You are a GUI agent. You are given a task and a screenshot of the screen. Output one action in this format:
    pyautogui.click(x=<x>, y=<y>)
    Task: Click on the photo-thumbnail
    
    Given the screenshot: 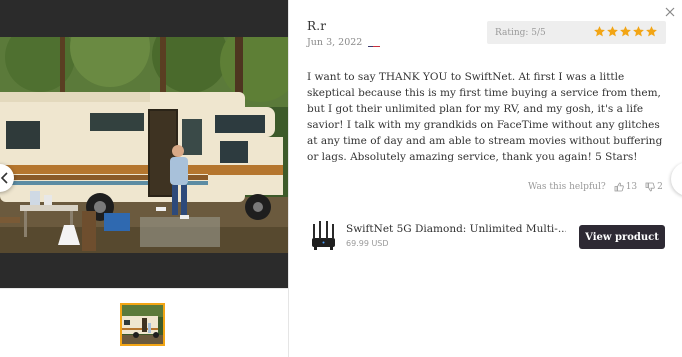 What is the action you would take?
    pyautogui.click(x=142, y=324)
    